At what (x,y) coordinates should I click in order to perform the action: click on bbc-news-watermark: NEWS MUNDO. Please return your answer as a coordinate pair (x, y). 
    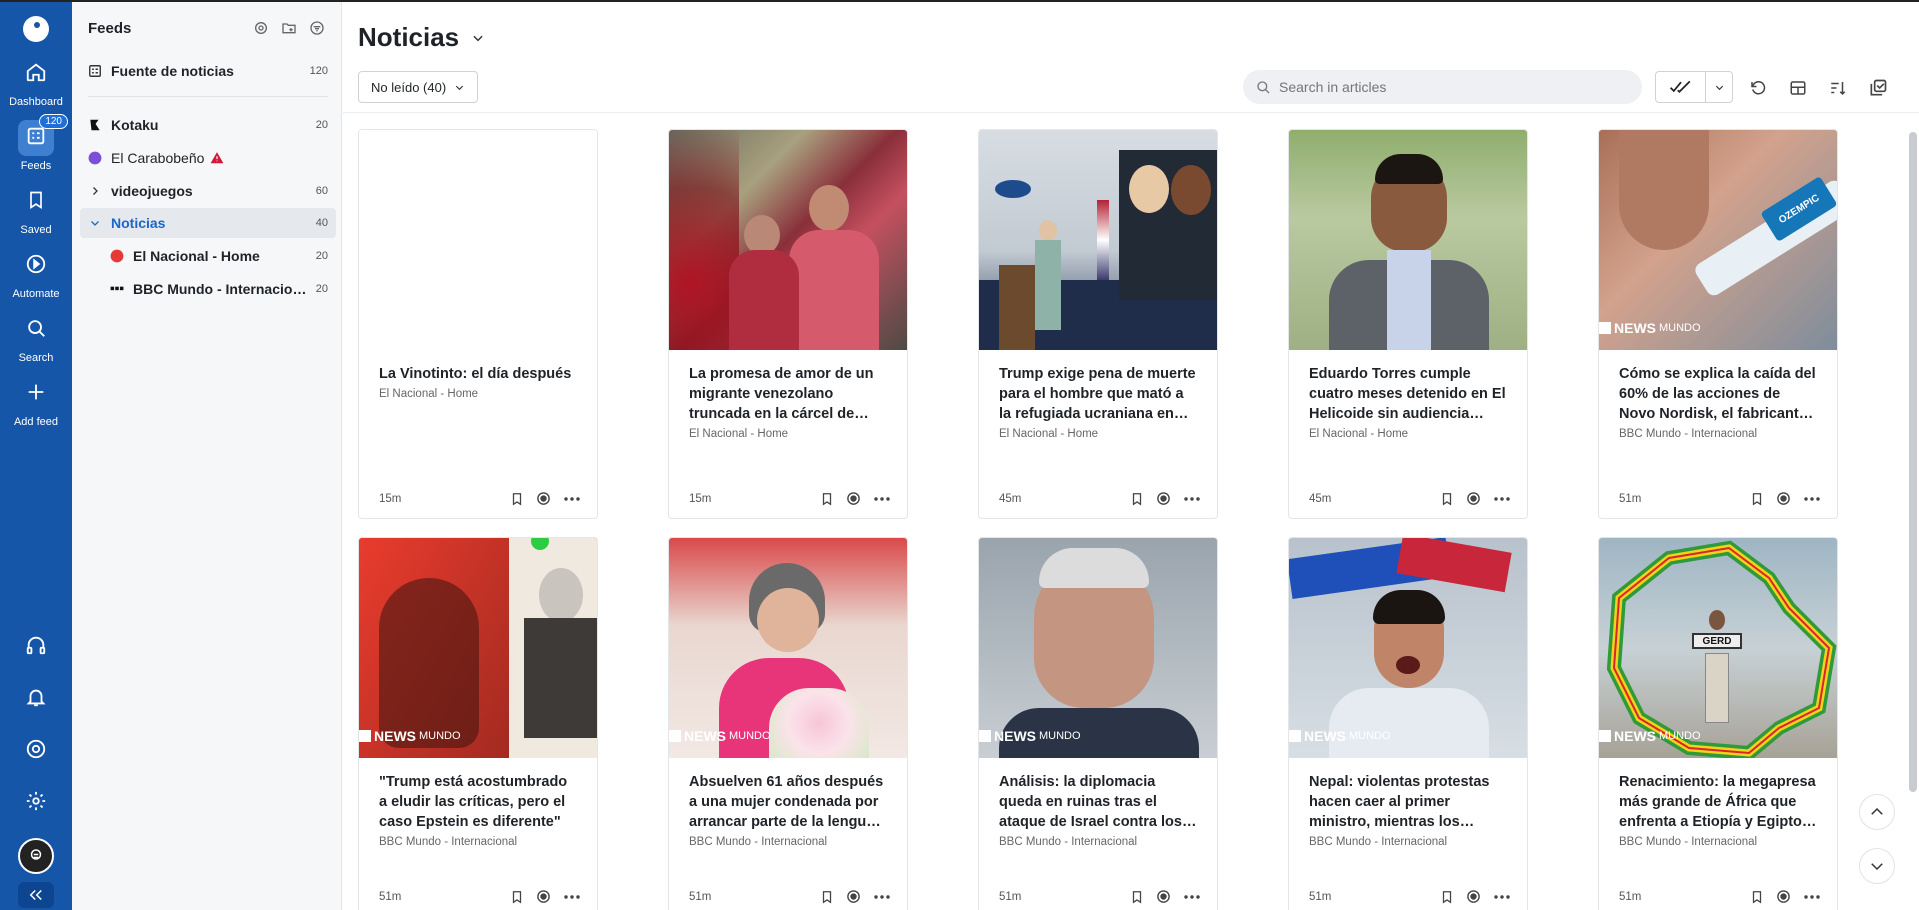
    Looking at the image, I should click on (1650, 328).